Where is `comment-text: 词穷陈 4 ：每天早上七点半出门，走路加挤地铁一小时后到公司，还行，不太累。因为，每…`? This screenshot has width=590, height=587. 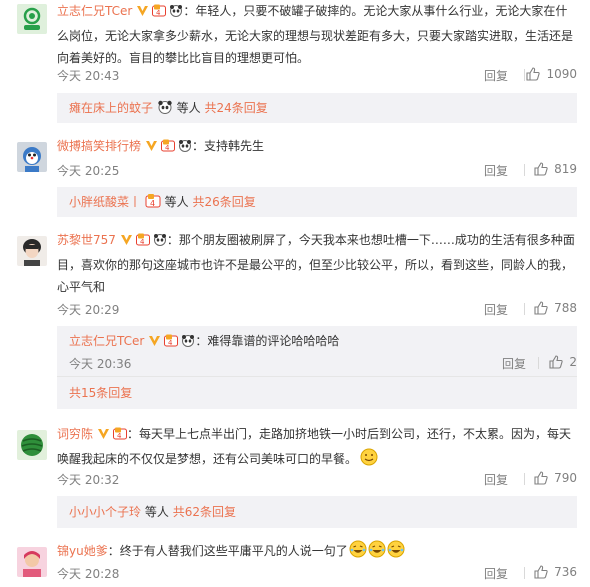
comment-text: 词穷陈 4 ：每天早上七点半出门，走路加挤地铁一小时后到公司，还行，不太累。因为，每… is located at coordinates (317, 435).